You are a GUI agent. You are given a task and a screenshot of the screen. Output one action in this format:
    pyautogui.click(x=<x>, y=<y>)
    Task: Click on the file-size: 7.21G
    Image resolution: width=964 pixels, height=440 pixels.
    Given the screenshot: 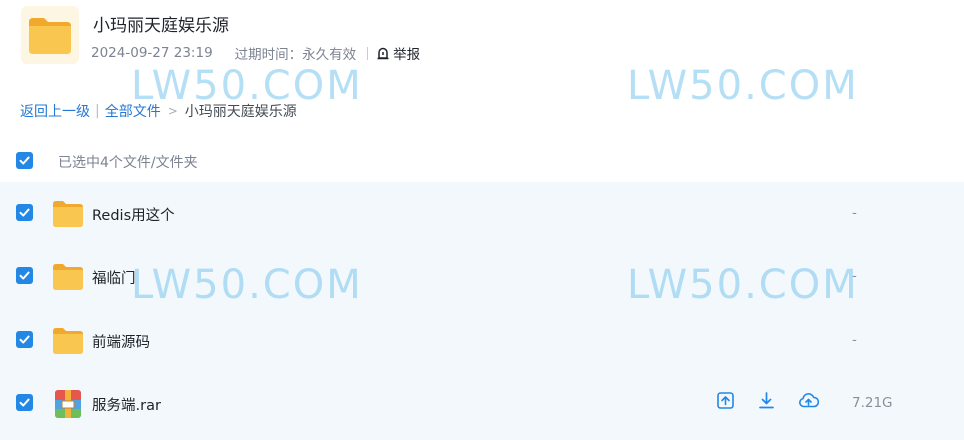 What is the action you would take?
    pyautogui.click(x=872, y=403)
    